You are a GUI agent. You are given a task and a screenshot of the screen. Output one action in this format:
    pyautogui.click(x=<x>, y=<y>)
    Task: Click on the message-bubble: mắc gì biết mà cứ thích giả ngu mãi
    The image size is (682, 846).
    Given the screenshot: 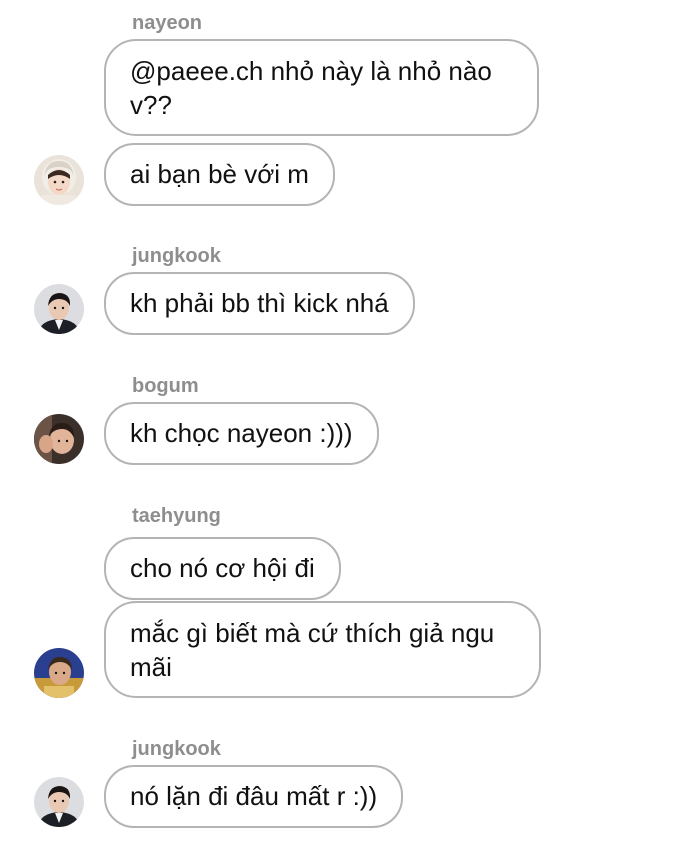 What is the action you would take?
    pyautogui.click(x=322, y=649)
    